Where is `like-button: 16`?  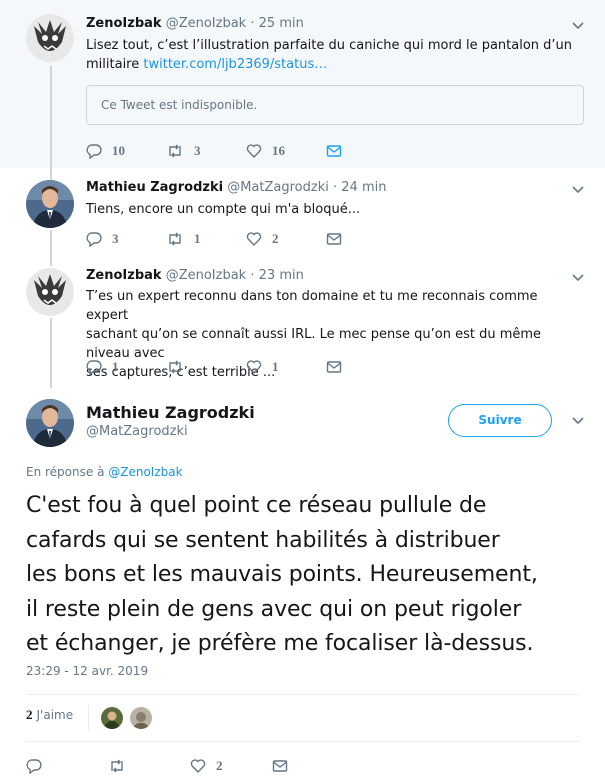 like-button: 16 is located at coordinates (286, 151).